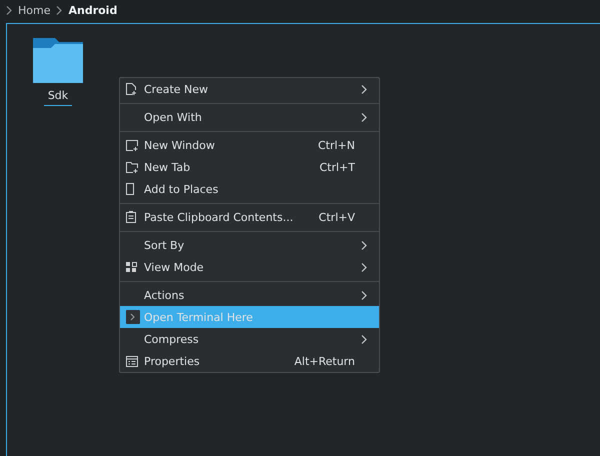  I want to click on menu-item: Sort By, so click(249, 245).